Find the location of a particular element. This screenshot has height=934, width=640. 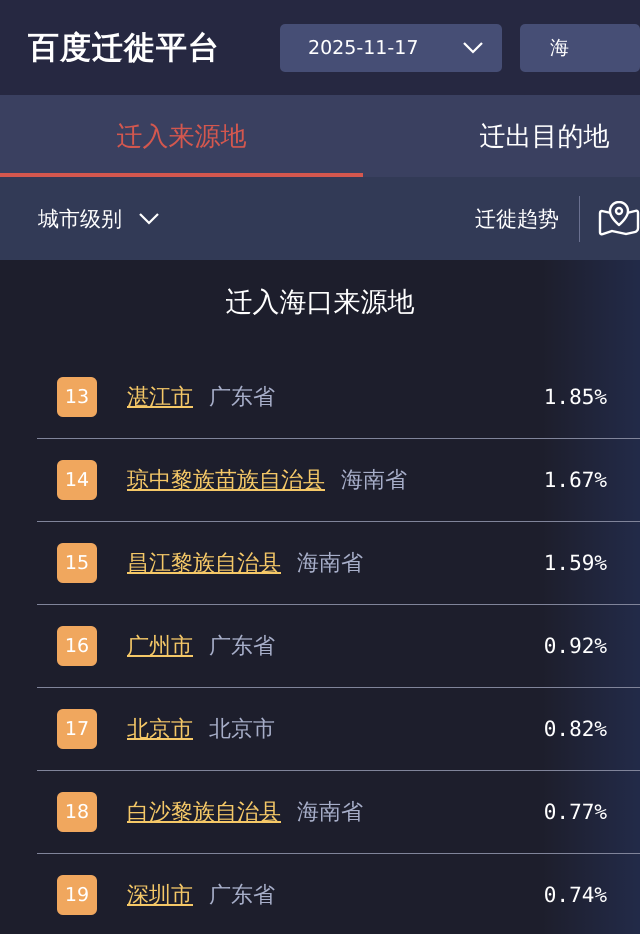

city-link: 广州市 is located at coordinates (160, 646).